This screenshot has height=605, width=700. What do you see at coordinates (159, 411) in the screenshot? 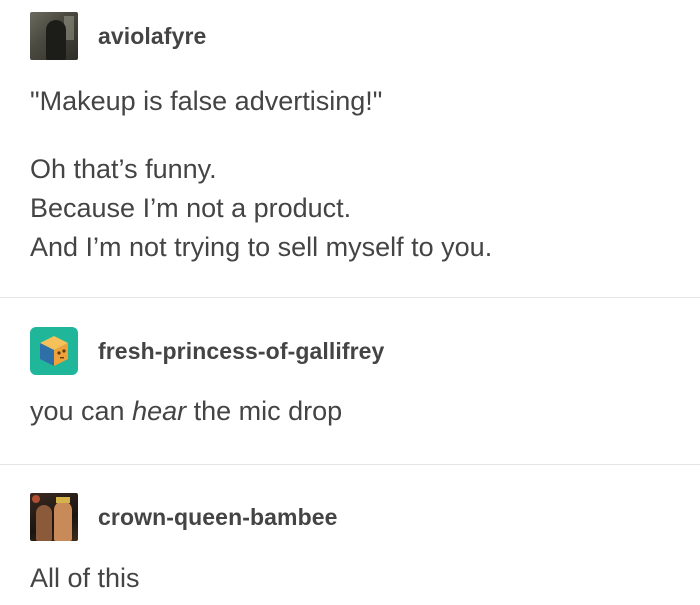
I see `post-text-emphasis: hear` at bounding box center [159, 411].